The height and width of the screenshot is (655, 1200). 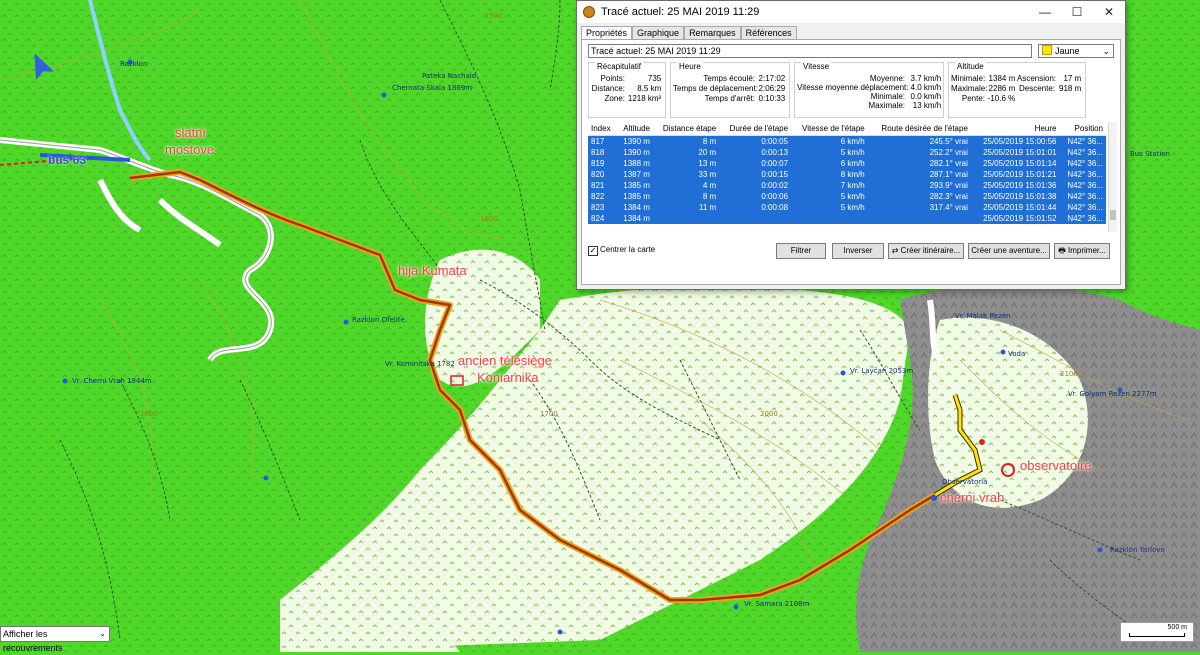 What do you see at coordinates (494, 16) in the screenshot?
I see `contour-label: 1500` at bounding box center [494, 16].